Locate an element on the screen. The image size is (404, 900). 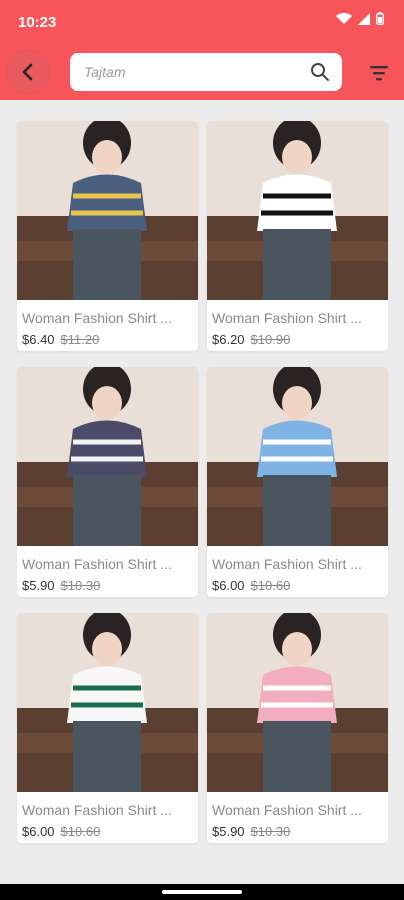
product-card: Woman Fashion Shirt ... $6.40 $11.20 is located at coordinates (107, 236).